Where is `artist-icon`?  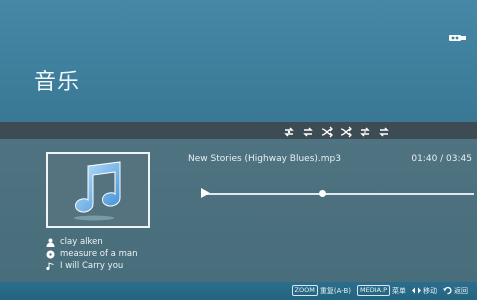 artist-icon is located at coordinates (50, 242).